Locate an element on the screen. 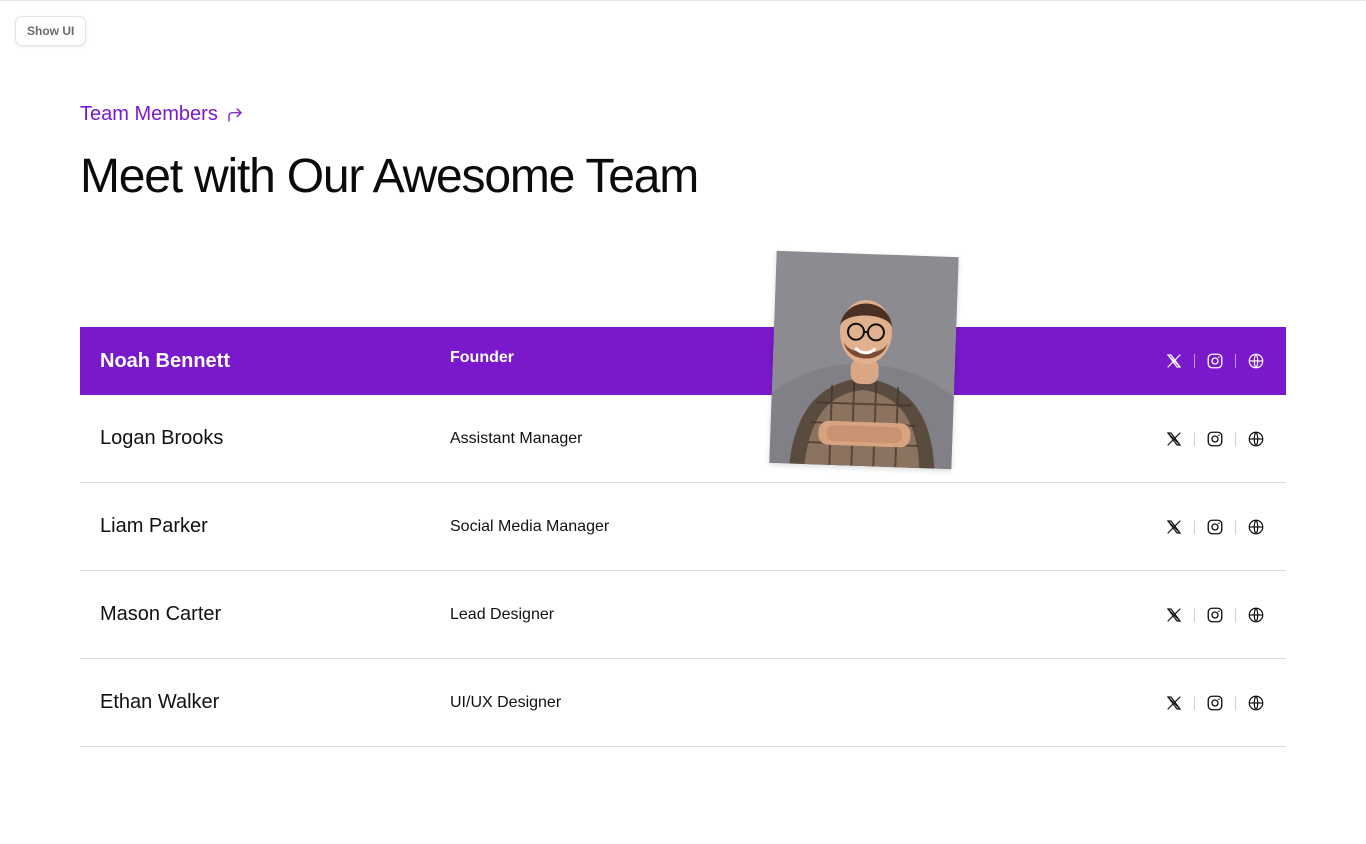 This screenshot has width=1366, height=844. team-row: Logan Brooks Assistant Manager is located at coordinates (683, 439).